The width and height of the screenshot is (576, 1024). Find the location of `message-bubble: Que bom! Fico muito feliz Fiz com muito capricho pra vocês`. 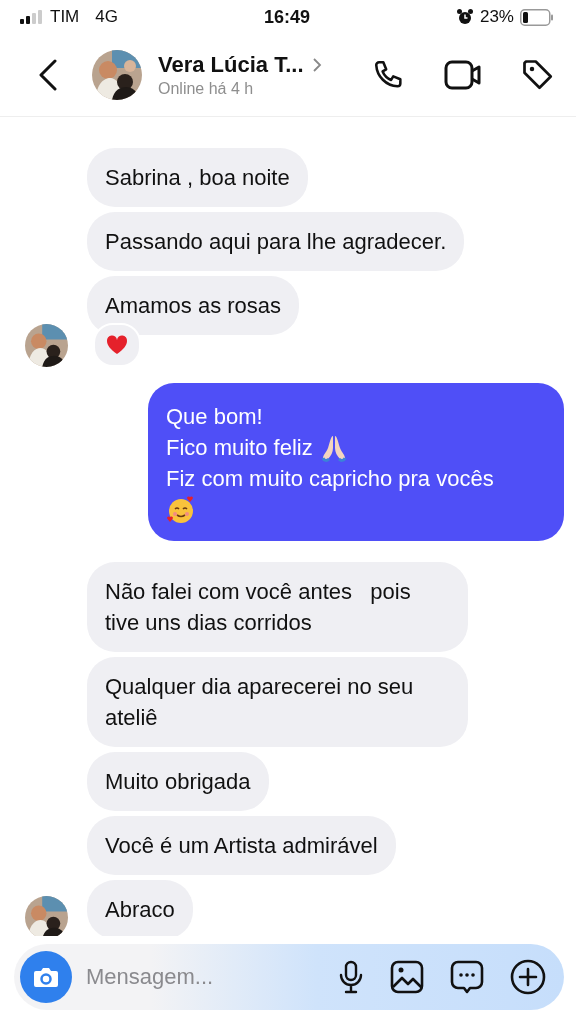

message-bubble: Que bom! Fico muito feliz Fiz com muito capricho pra vocês is located at coordinates (356, 462).